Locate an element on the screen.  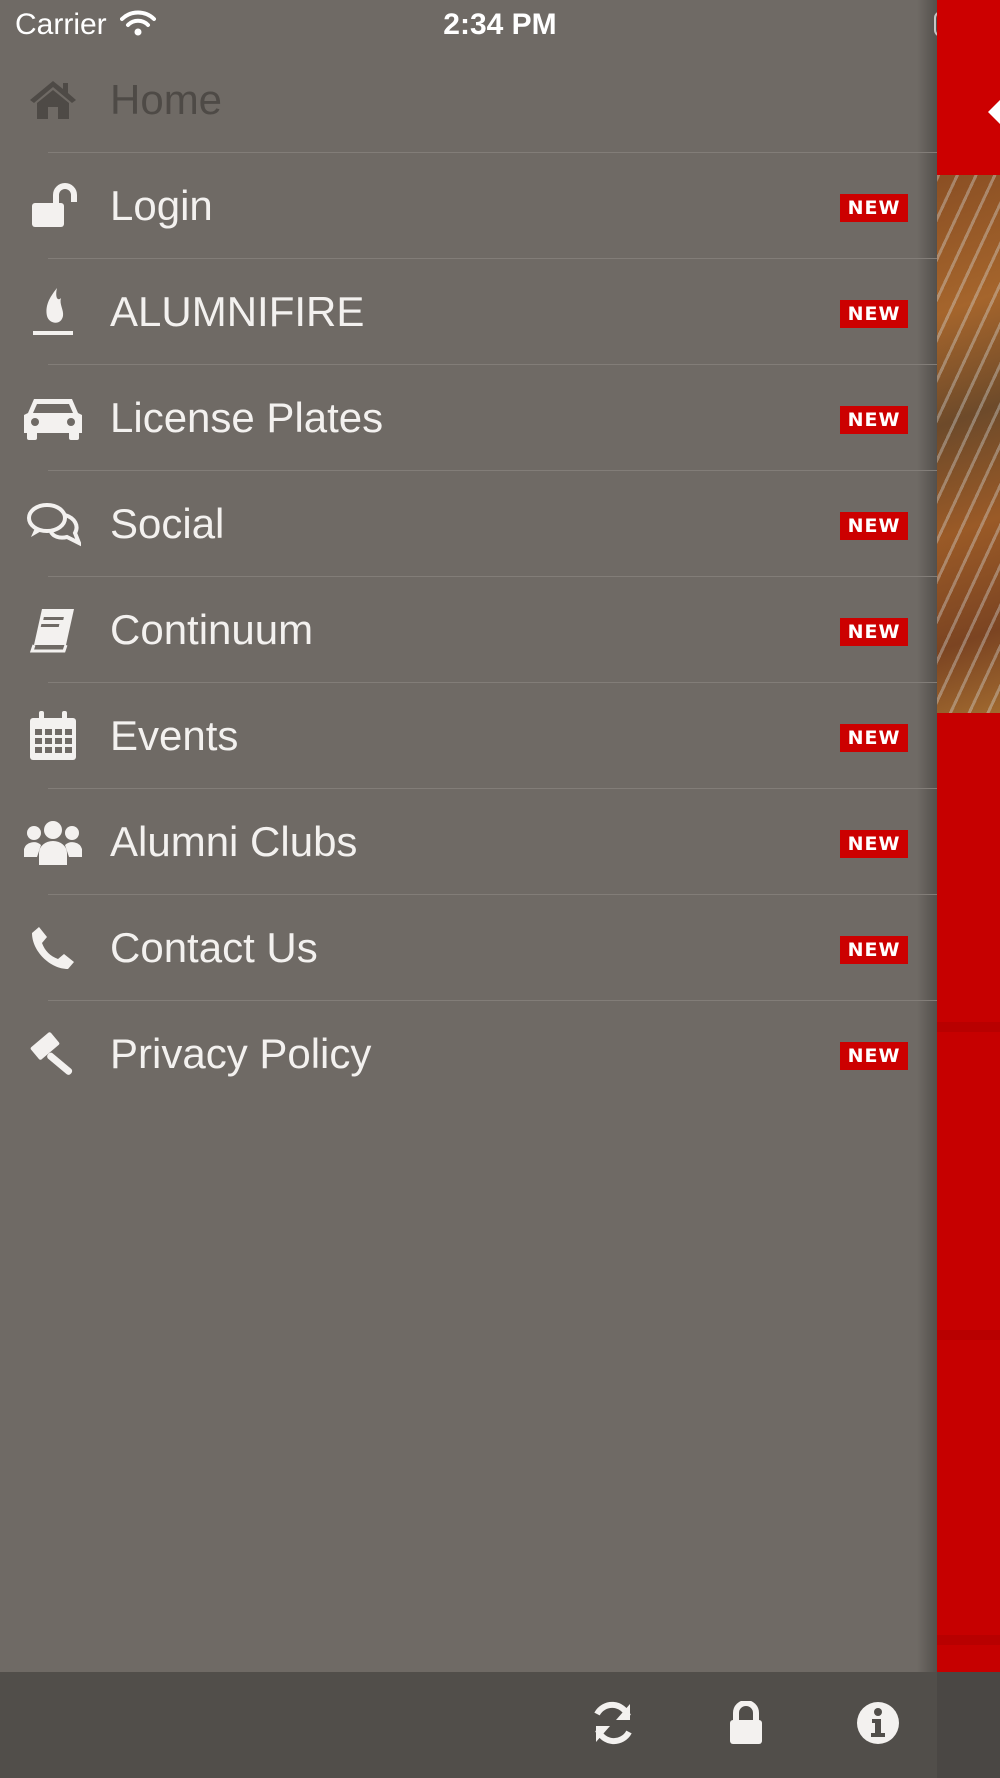
car-icon is located at coordinates (53, 418).